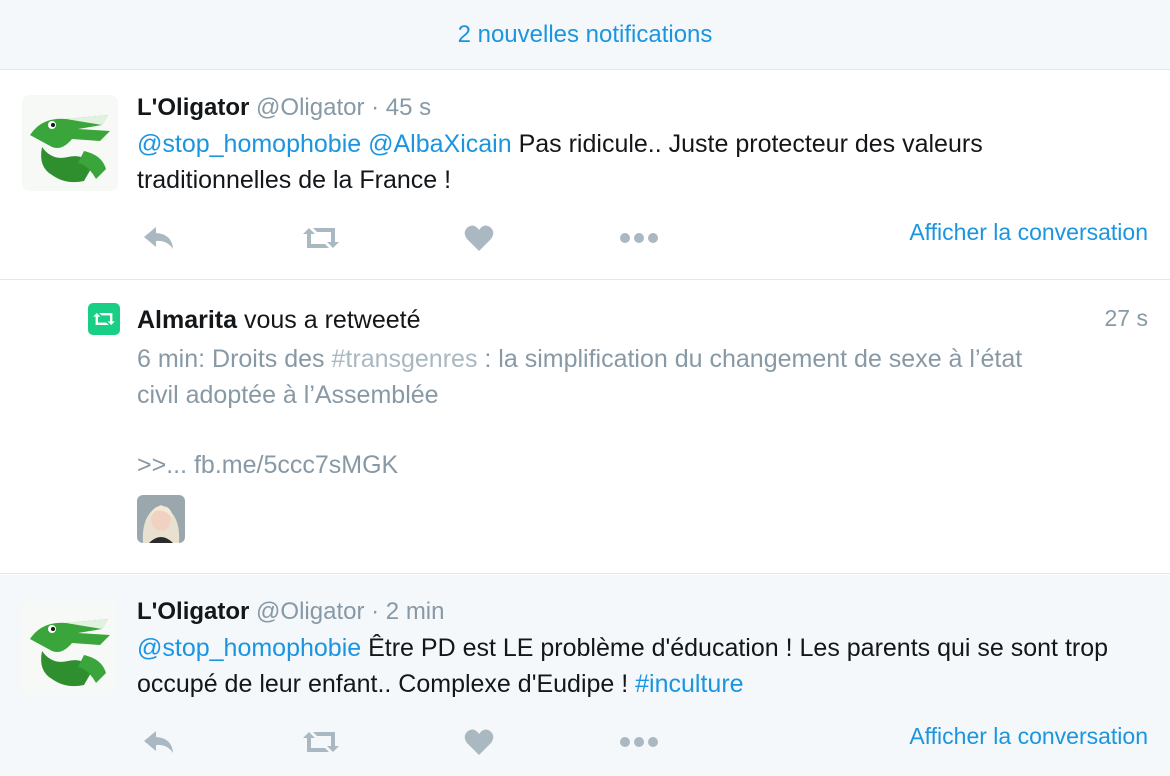 The width and height of the screenshot is (1170, 776). What do you see at coordinates (408, 107) in the screenshot?
I see `tweet-timestamp: 45 s` at bounding box center [408, 107].